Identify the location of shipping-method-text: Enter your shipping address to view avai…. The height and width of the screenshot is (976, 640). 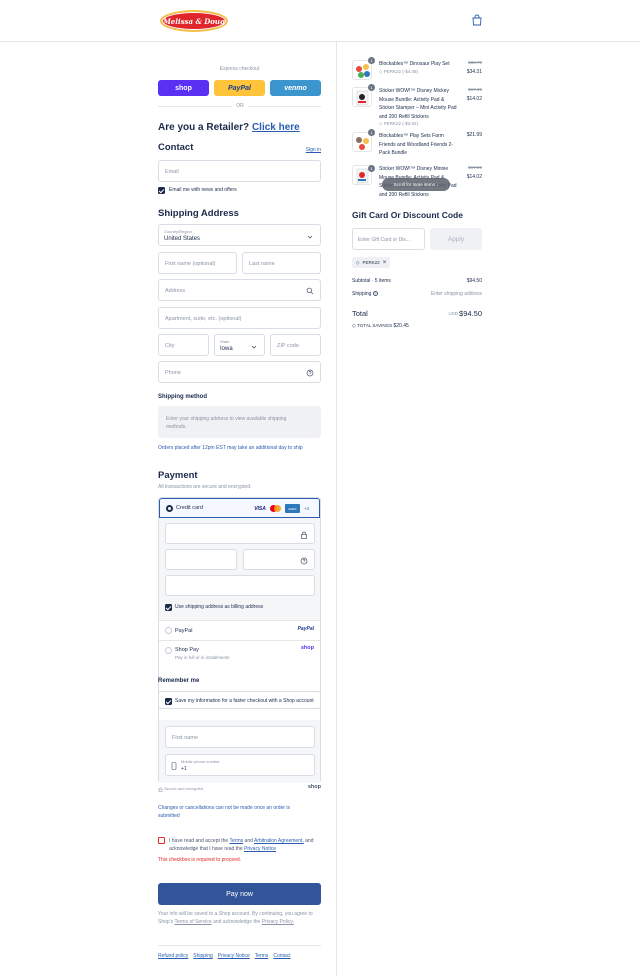
(226, 423).